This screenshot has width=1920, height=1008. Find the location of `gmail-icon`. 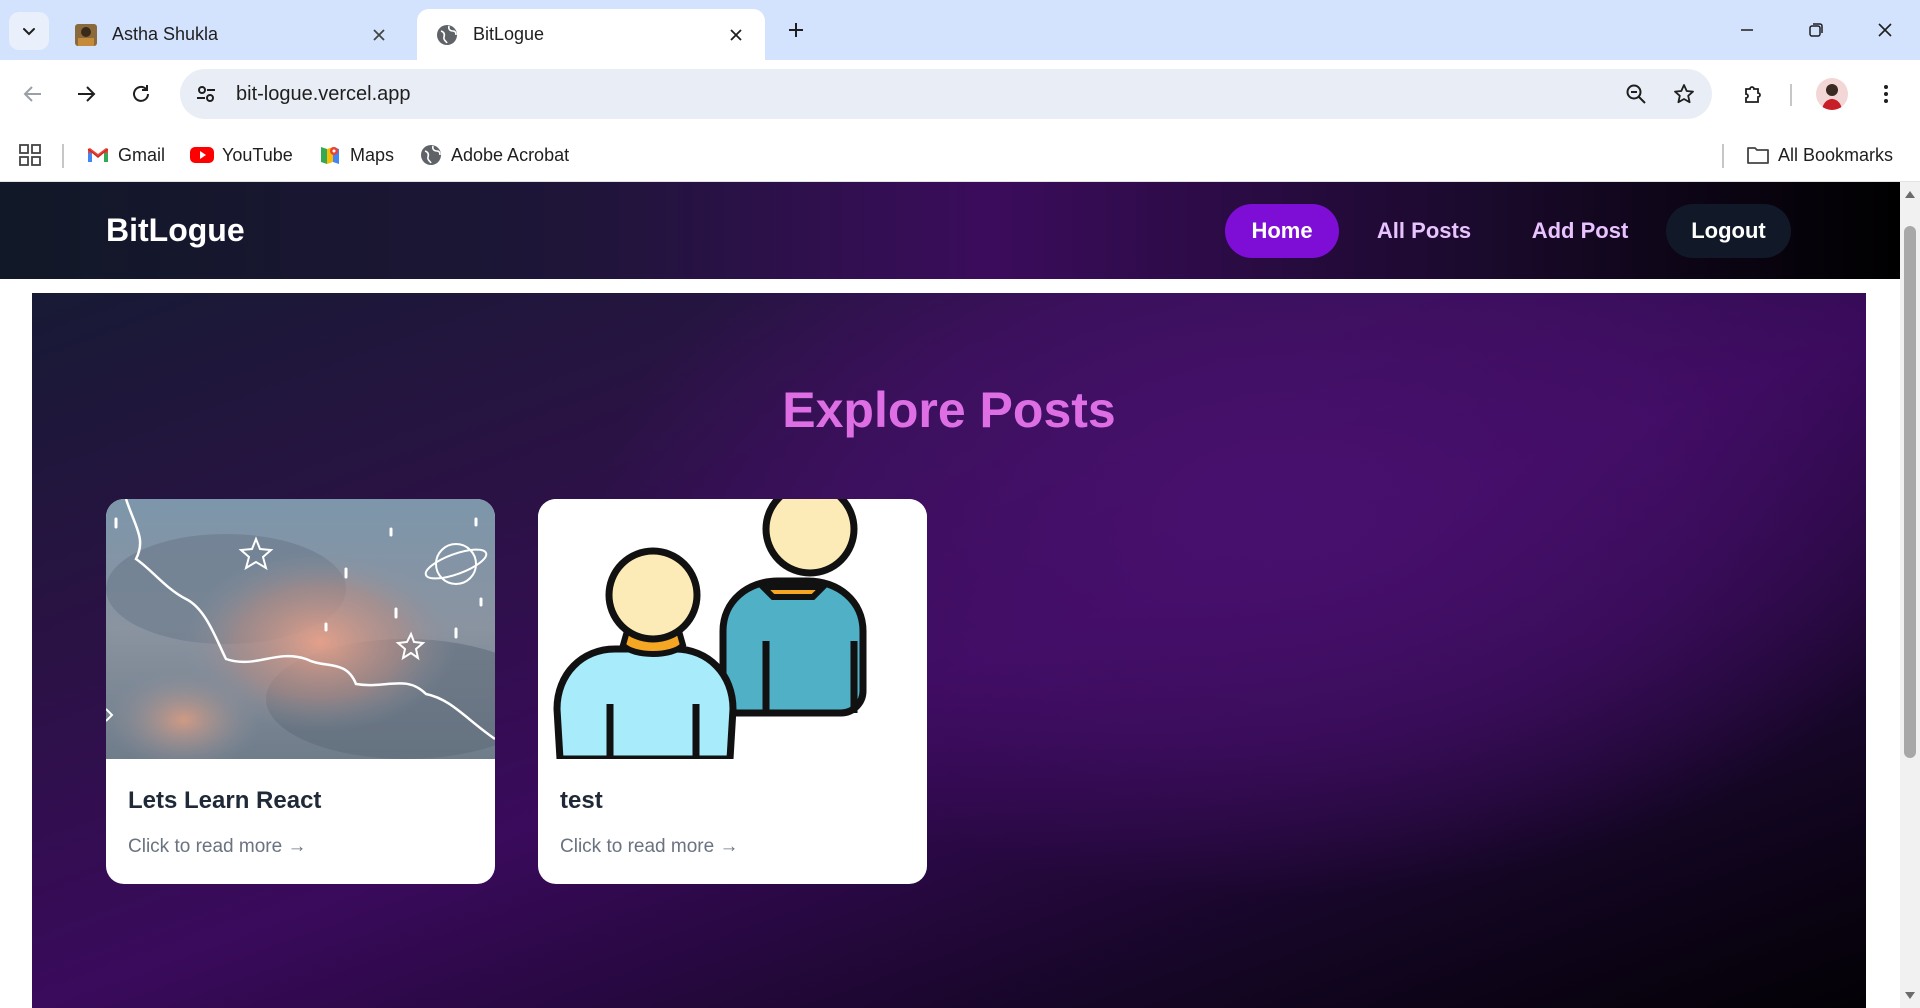

gmail-icon is located at coordinates (98, 155).